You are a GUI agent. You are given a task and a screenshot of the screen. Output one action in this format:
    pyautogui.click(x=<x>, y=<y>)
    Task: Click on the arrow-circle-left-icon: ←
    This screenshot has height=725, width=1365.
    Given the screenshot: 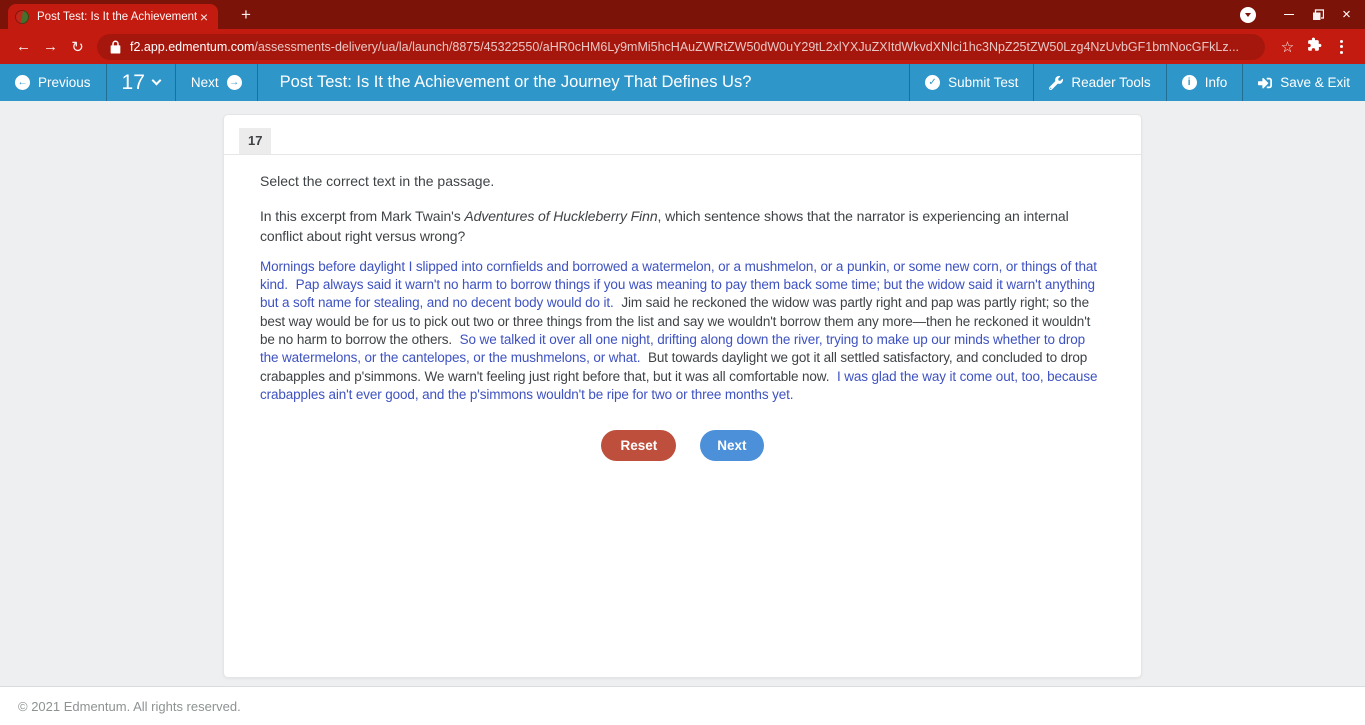 What is the action you would take?
    pyautogui.click(x=22, y=82)
    